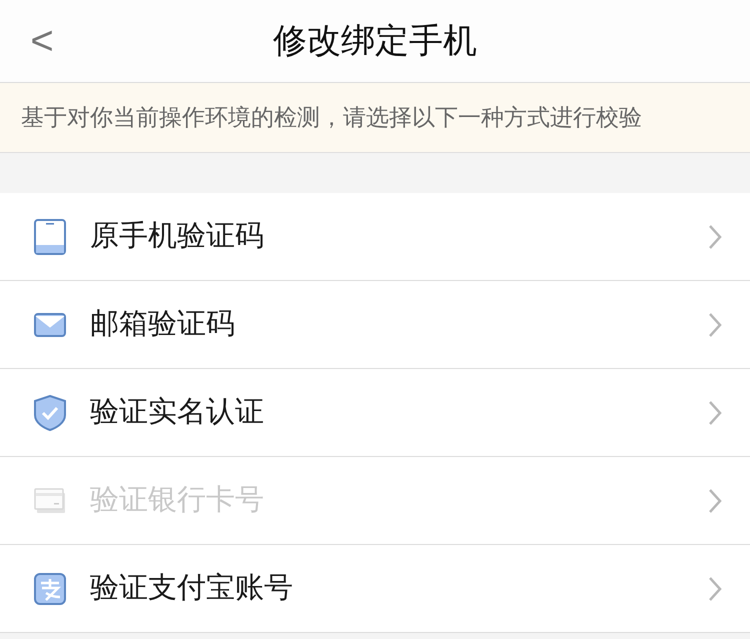 This screenshot has height=639, width=750. What do you see at coordinates (162, 324) in the screenshot?
I see `option-label: 邮箱验证码` at bounding box center [162, 324].